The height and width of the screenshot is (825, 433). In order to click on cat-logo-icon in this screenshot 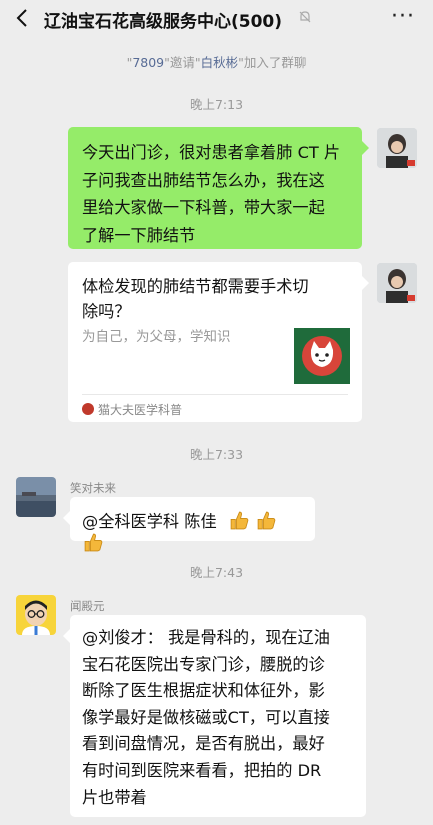, I will do `click(322, 356)`.